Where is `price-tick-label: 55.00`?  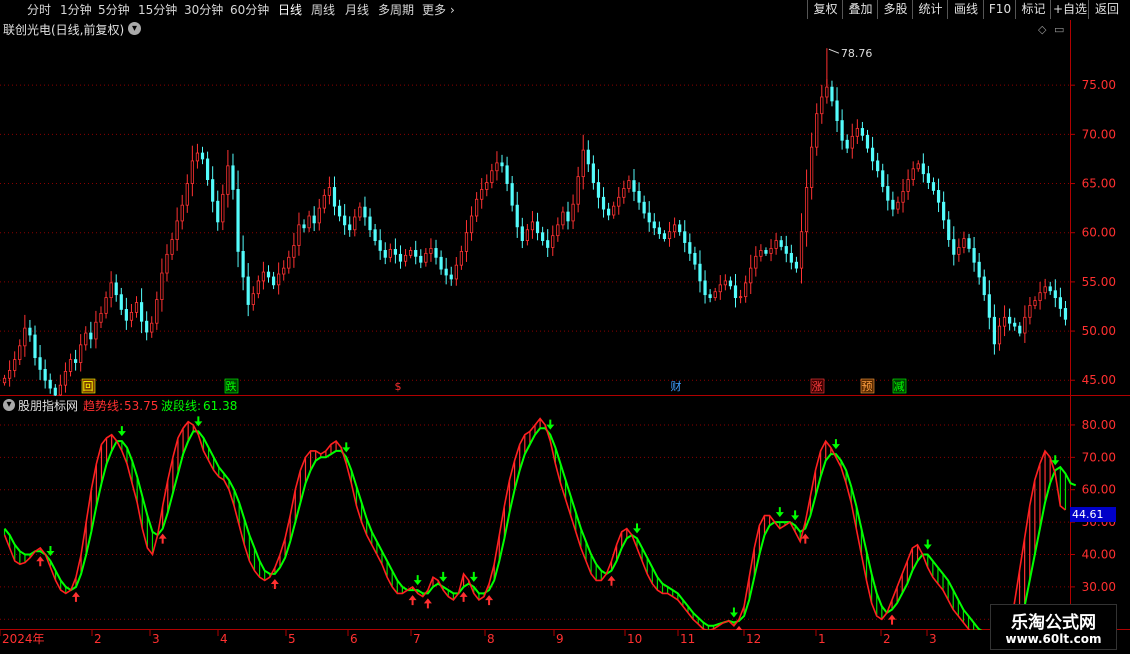 price-tick-label: 55.00 is located at coordinates (1099, 282).